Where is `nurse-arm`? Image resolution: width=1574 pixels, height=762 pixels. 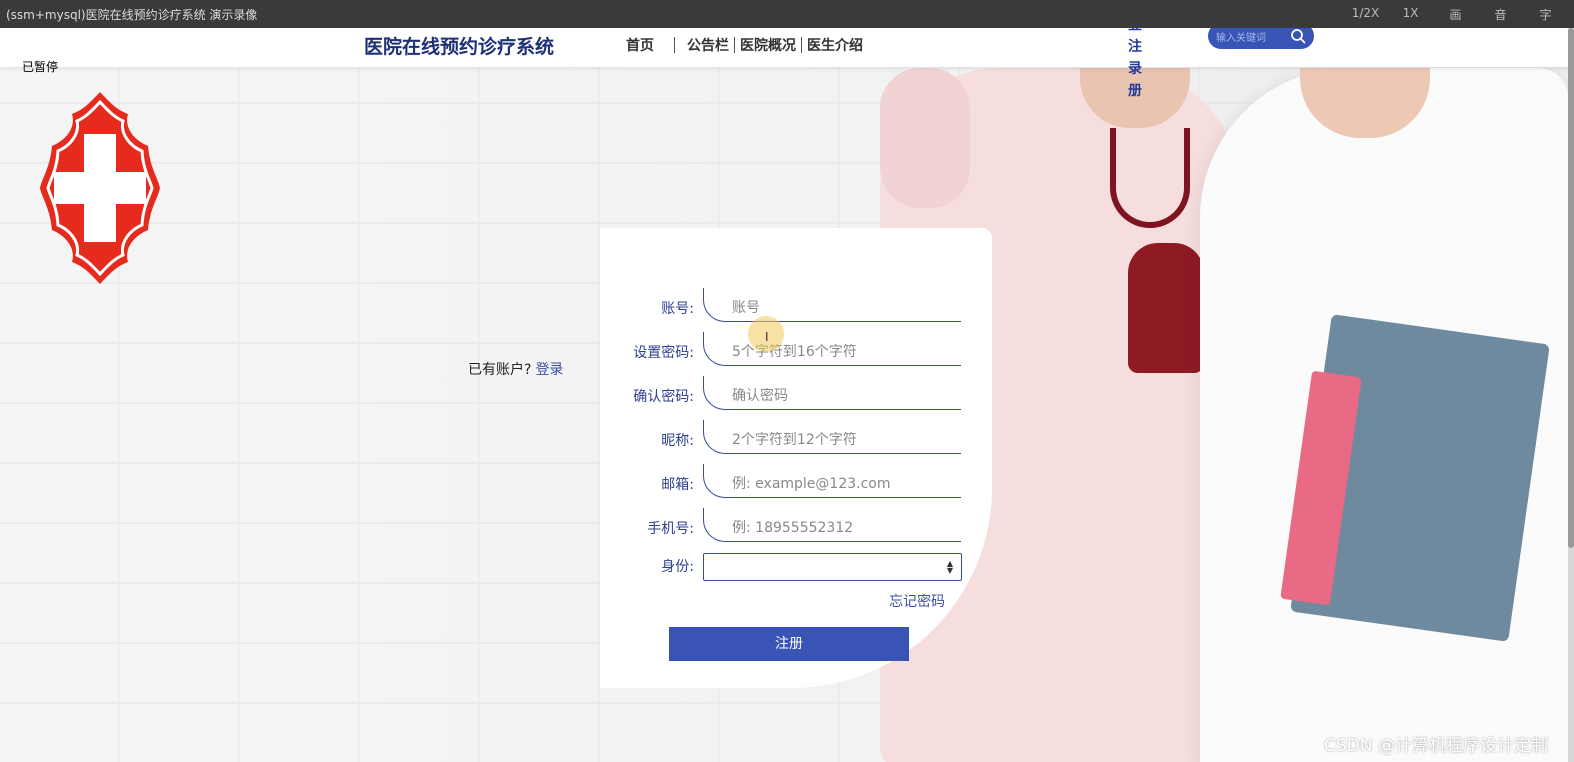
nurse-arm is located at coordinates (925, 138).